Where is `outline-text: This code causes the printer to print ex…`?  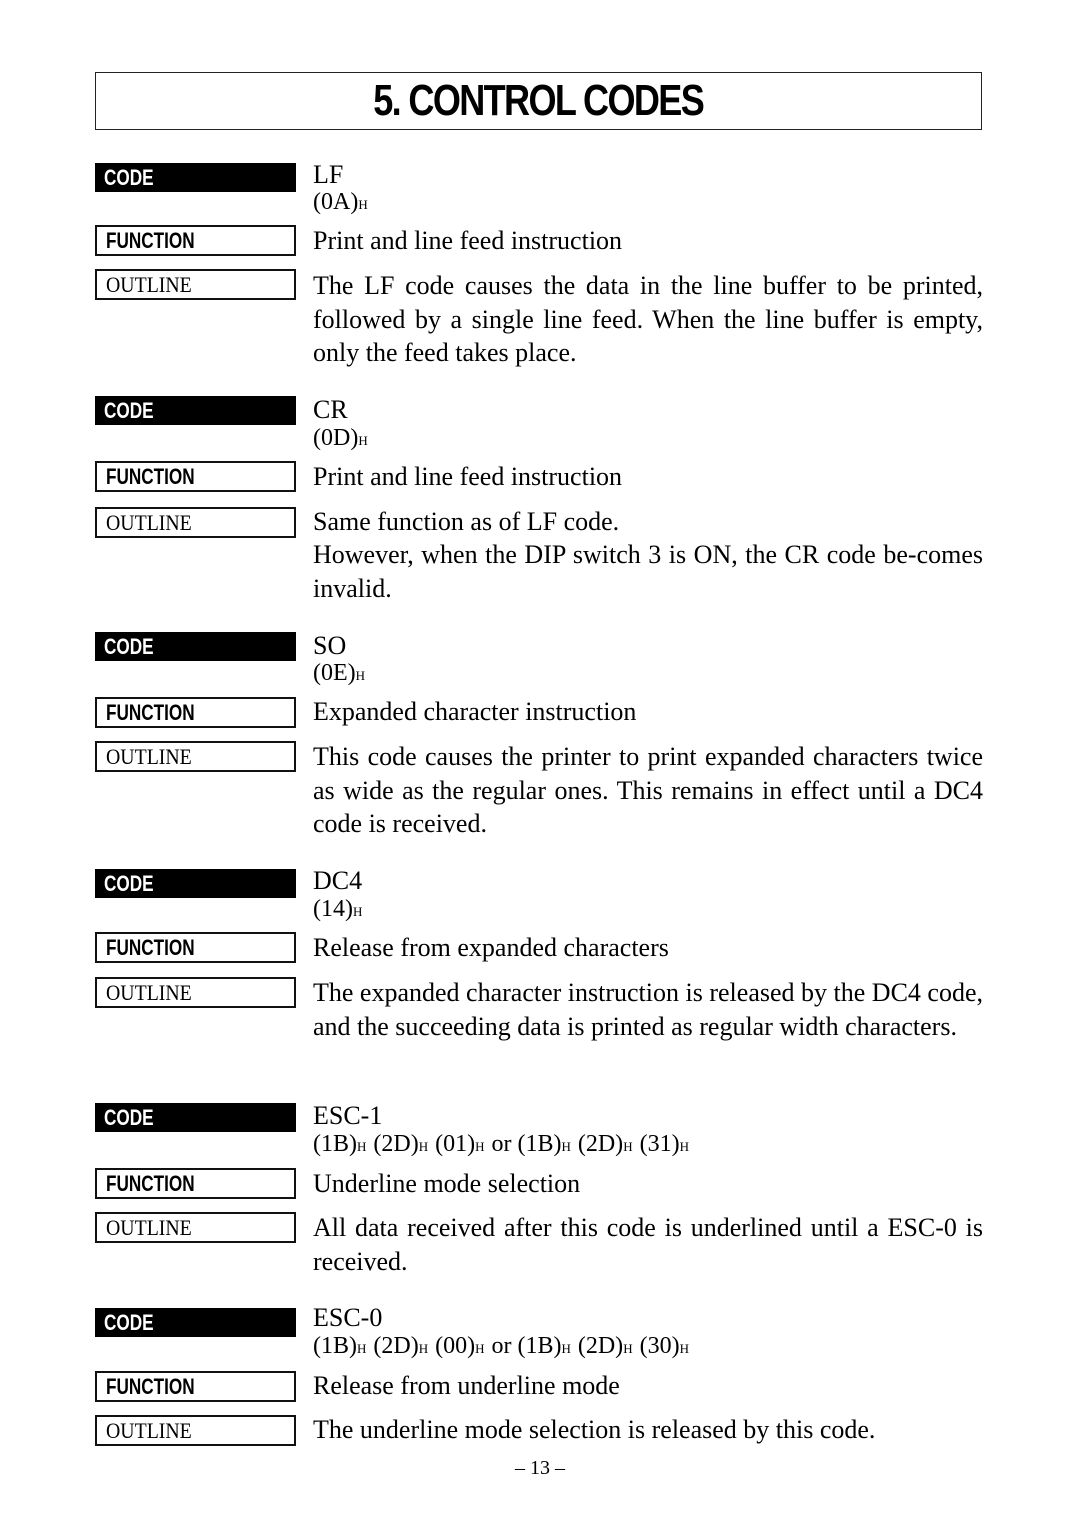
outline-text: This code causes the printer to print ex… is located at coordinates (648, 790).